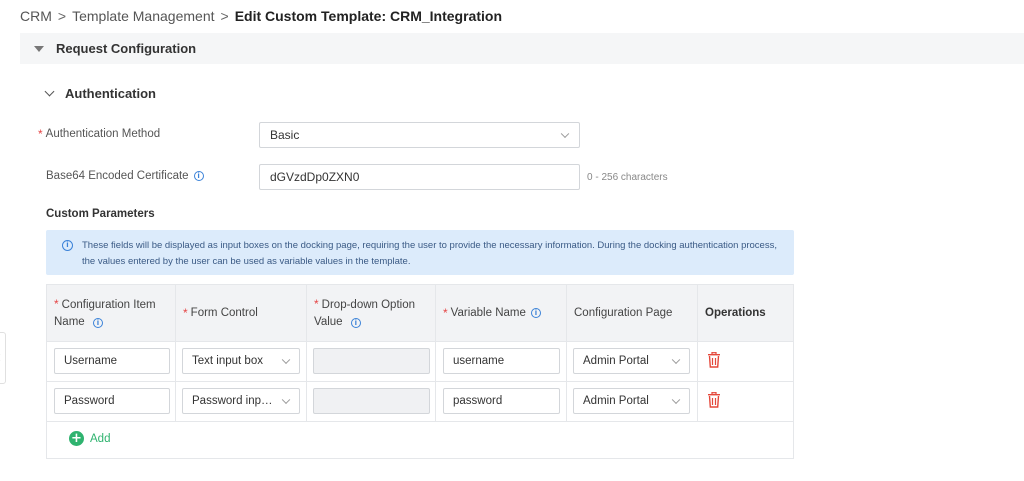 The image size is (1024, 481). What do you see at coordinates (735, 312) in the screenshot?
I see `header-text: Operations` at bounding box center [735, 312].